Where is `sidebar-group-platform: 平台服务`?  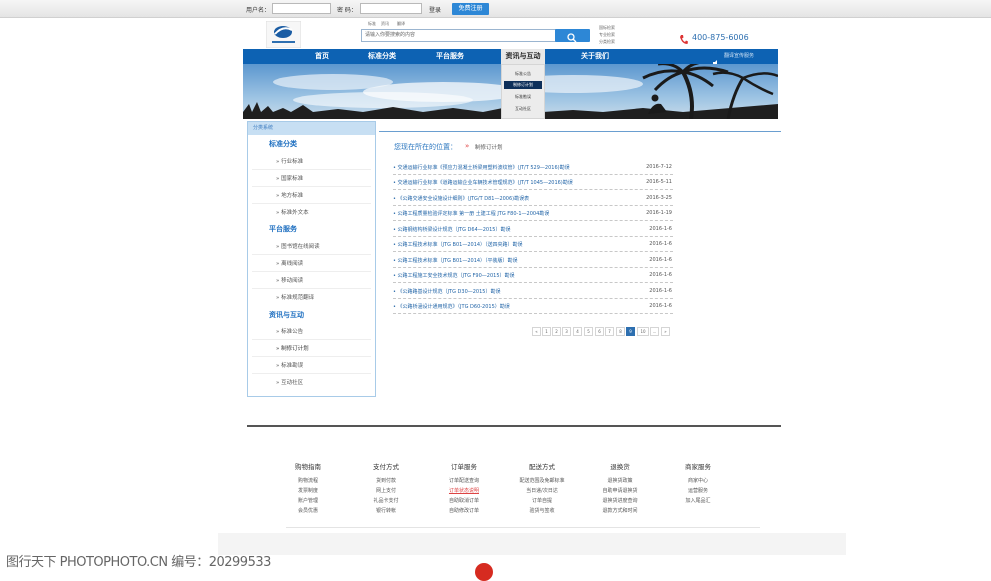
sidebar-group-platform: 平台服务 is located at coordinates (283, 229).